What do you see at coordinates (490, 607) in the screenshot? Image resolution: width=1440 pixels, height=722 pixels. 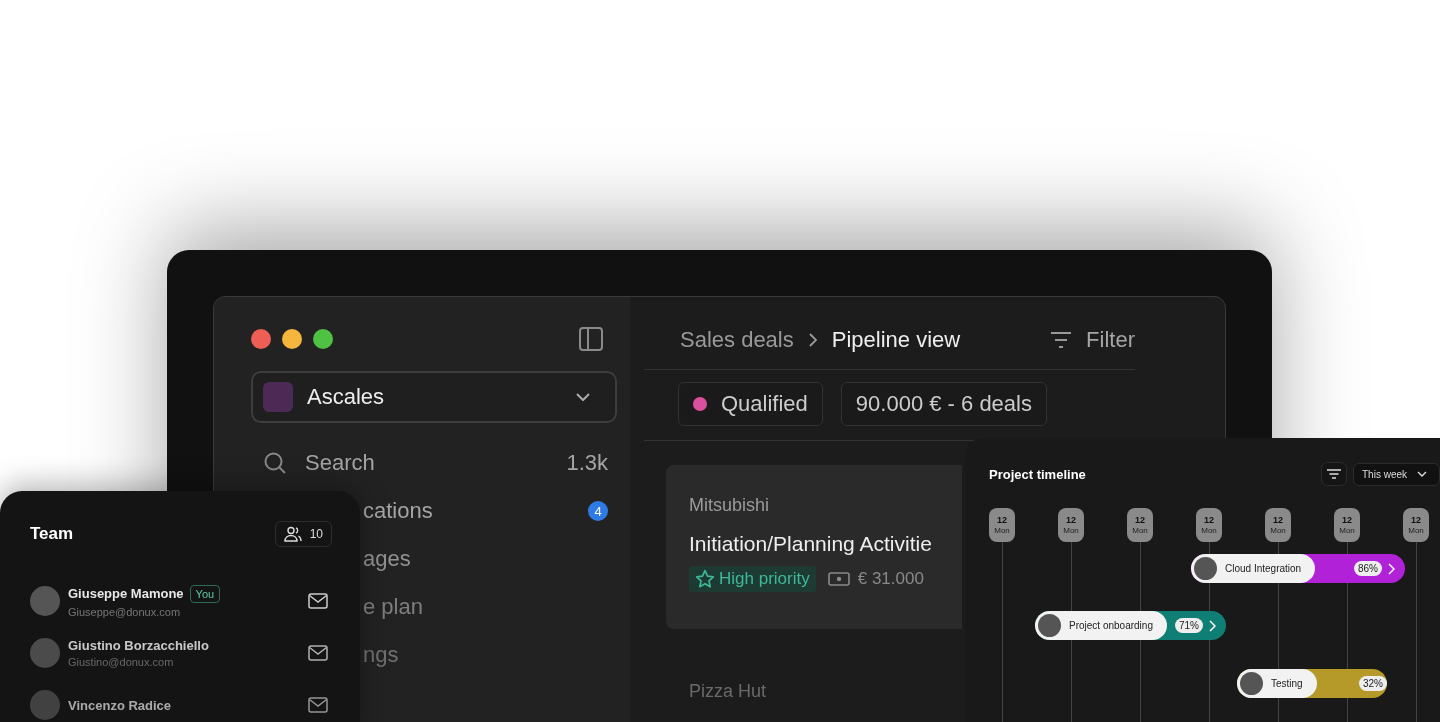 I see `nav-item: e plan` at bounding box center [490, 607].